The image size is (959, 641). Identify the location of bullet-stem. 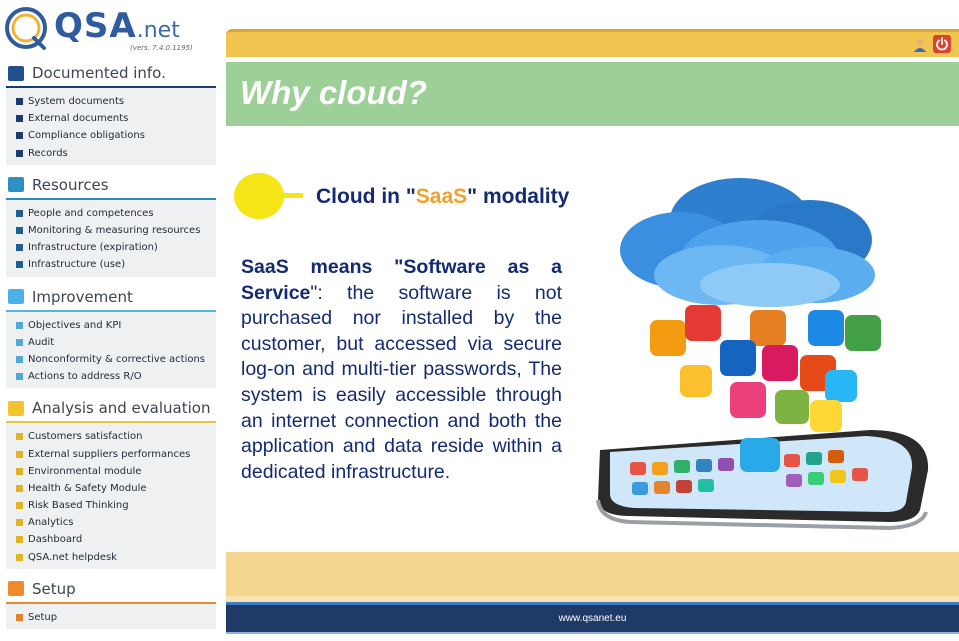
(290, 195).